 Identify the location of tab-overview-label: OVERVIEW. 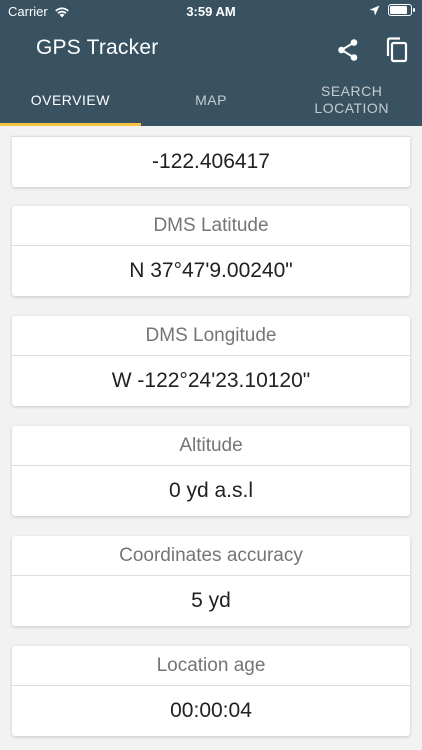
(70, 99).